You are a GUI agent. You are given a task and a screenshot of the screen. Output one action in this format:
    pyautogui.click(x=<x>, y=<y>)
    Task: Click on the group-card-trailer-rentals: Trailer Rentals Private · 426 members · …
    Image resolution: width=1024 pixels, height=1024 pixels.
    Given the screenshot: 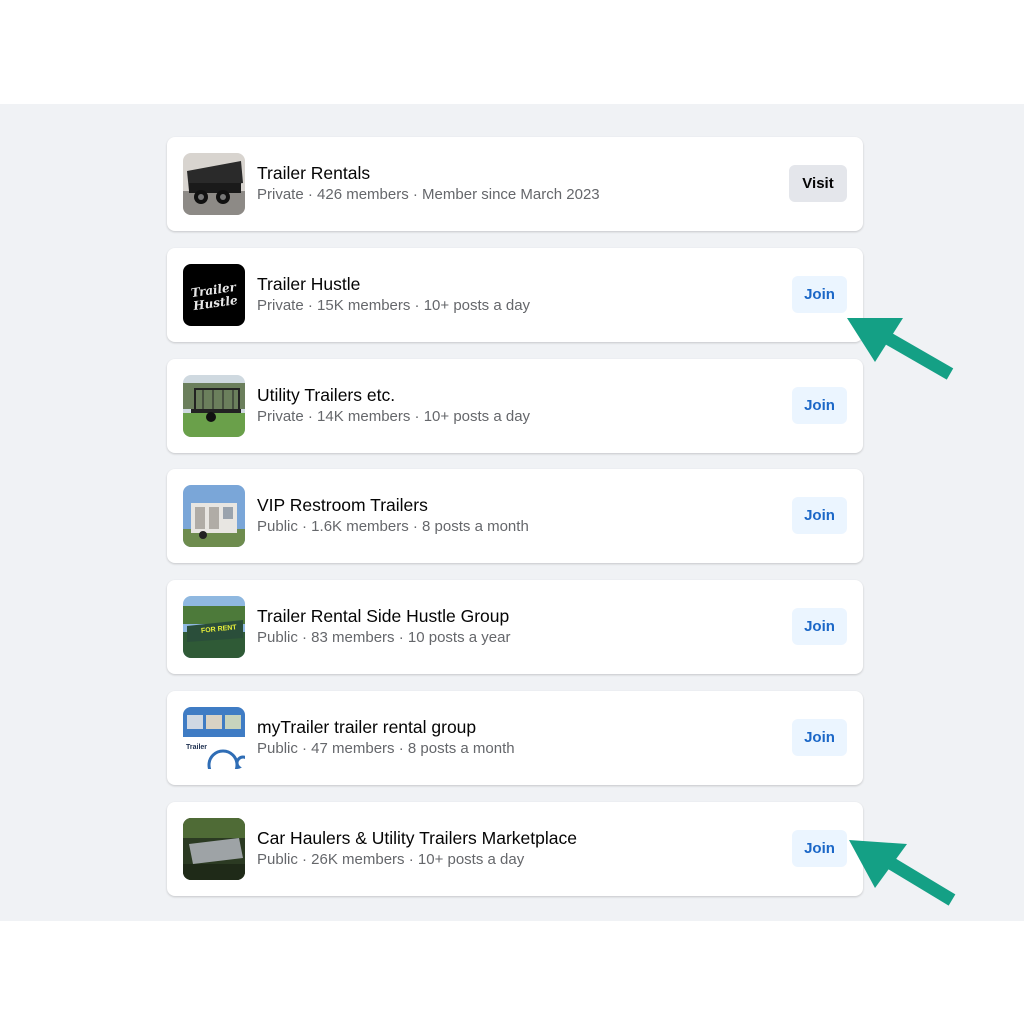 What is the action you would take?
    pyautogui.click(x=515, y=184)
    